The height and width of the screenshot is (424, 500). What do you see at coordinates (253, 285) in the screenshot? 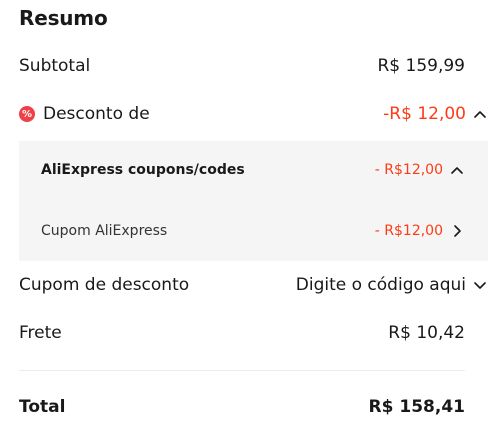
I see `coupon-row: Cupom de desconto Digite o código aqui` at bounding box center [253, 285].